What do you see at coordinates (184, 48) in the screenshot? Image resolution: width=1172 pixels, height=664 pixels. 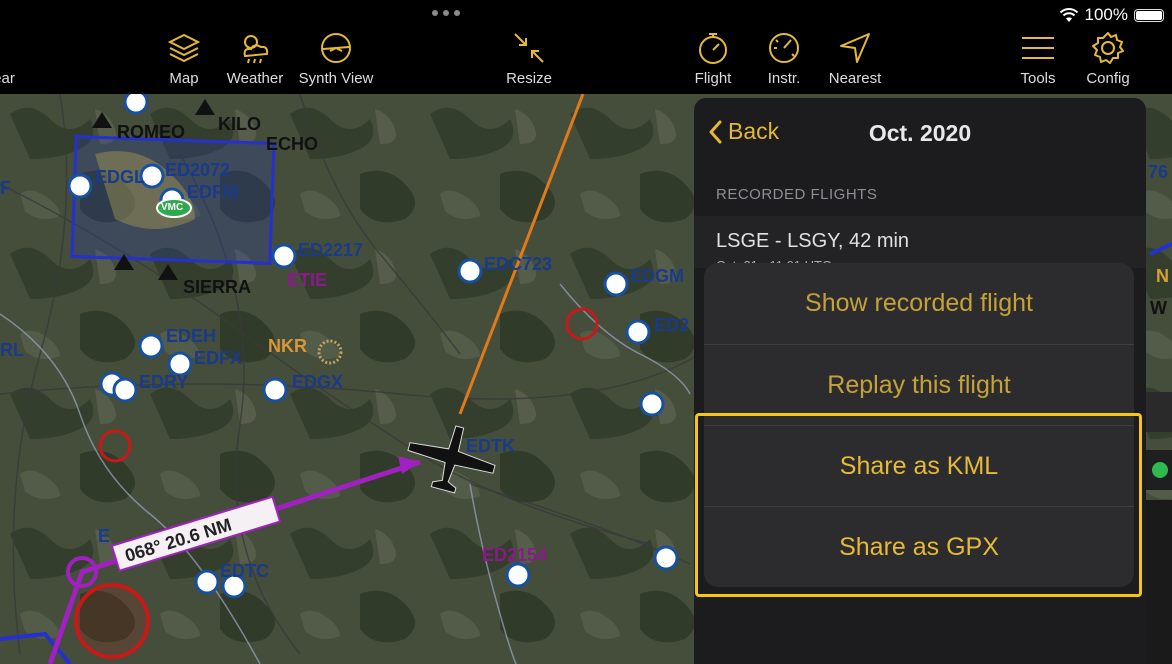 I see `layers-icon` at bounding box center [184, 48].